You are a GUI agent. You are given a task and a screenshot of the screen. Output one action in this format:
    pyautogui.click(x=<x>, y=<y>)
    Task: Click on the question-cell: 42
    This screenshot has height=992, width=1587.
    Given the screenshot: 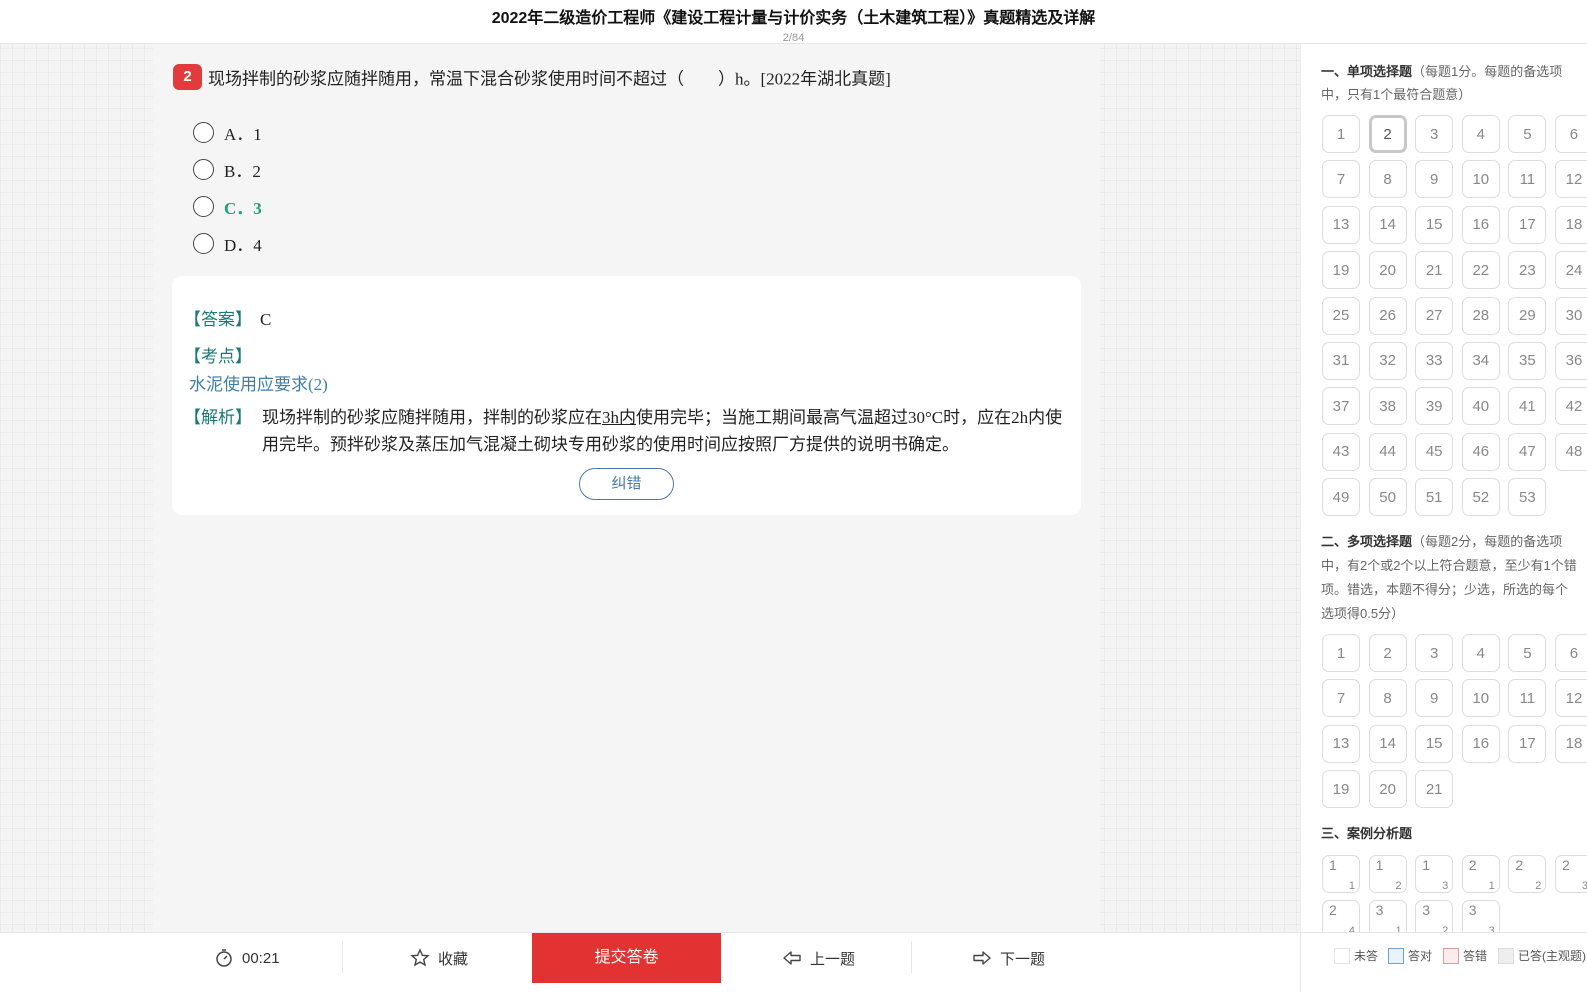 What is the action you would take?
    pyautogui.click(x=1570, y=406)
    